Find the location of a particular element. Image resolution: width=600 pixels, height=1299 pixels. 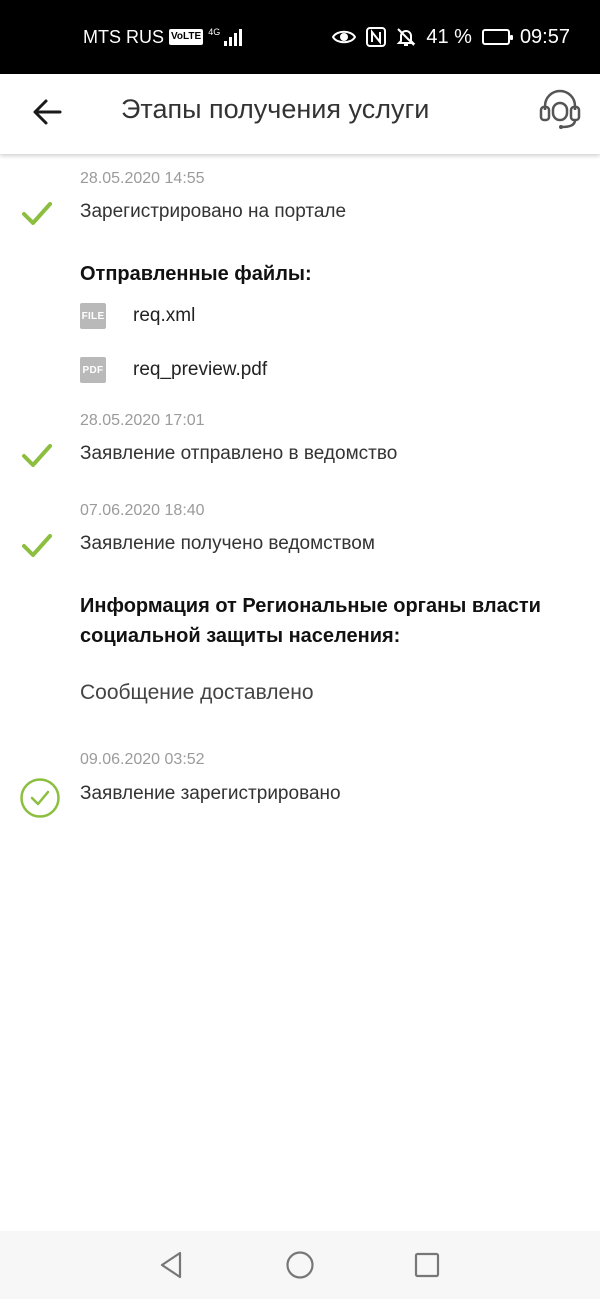

battery-icon is located at coordinates (497, 37).